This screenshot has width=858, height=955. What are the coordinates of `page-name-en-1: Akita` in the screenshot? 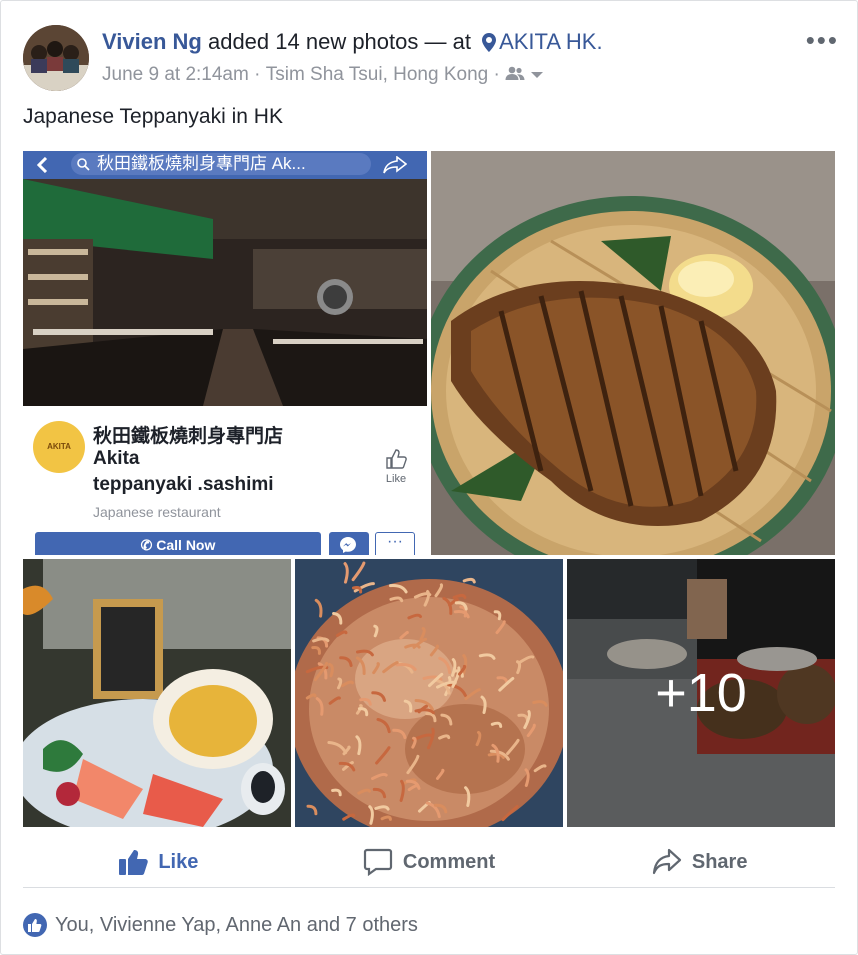 It's located at (116, 458).